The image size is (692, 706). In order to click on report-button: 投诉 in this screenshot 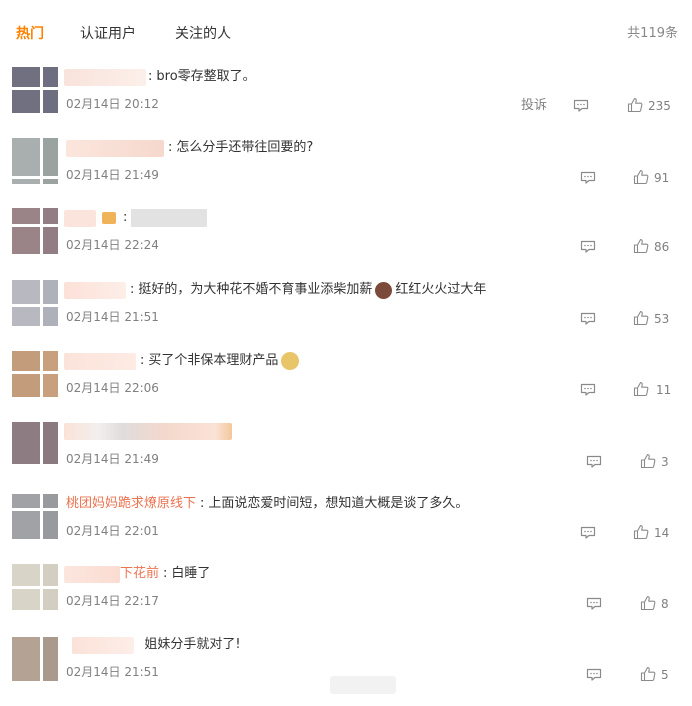, I will do `click(534, 106)`.